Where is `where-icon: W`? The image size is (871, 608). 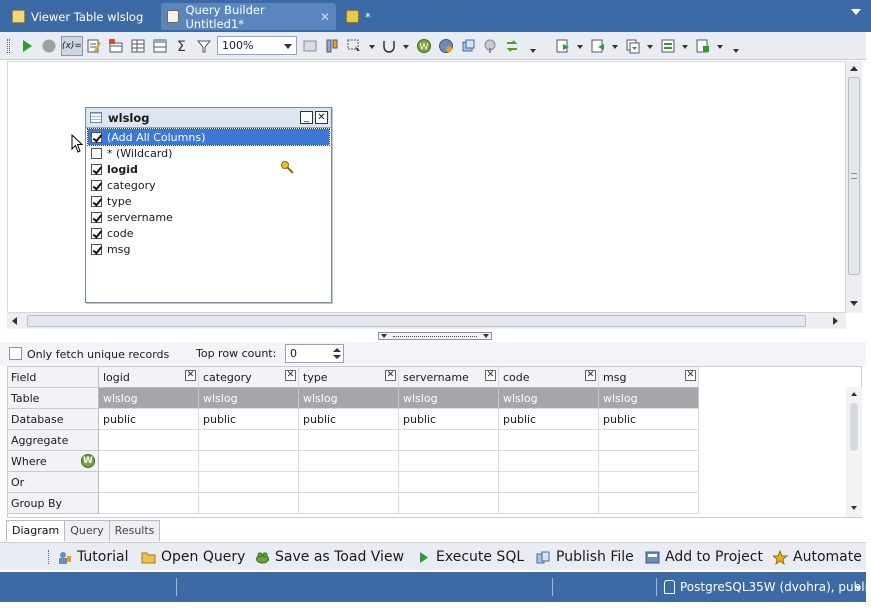
where-icon: W is located at coordinates (424, 46).